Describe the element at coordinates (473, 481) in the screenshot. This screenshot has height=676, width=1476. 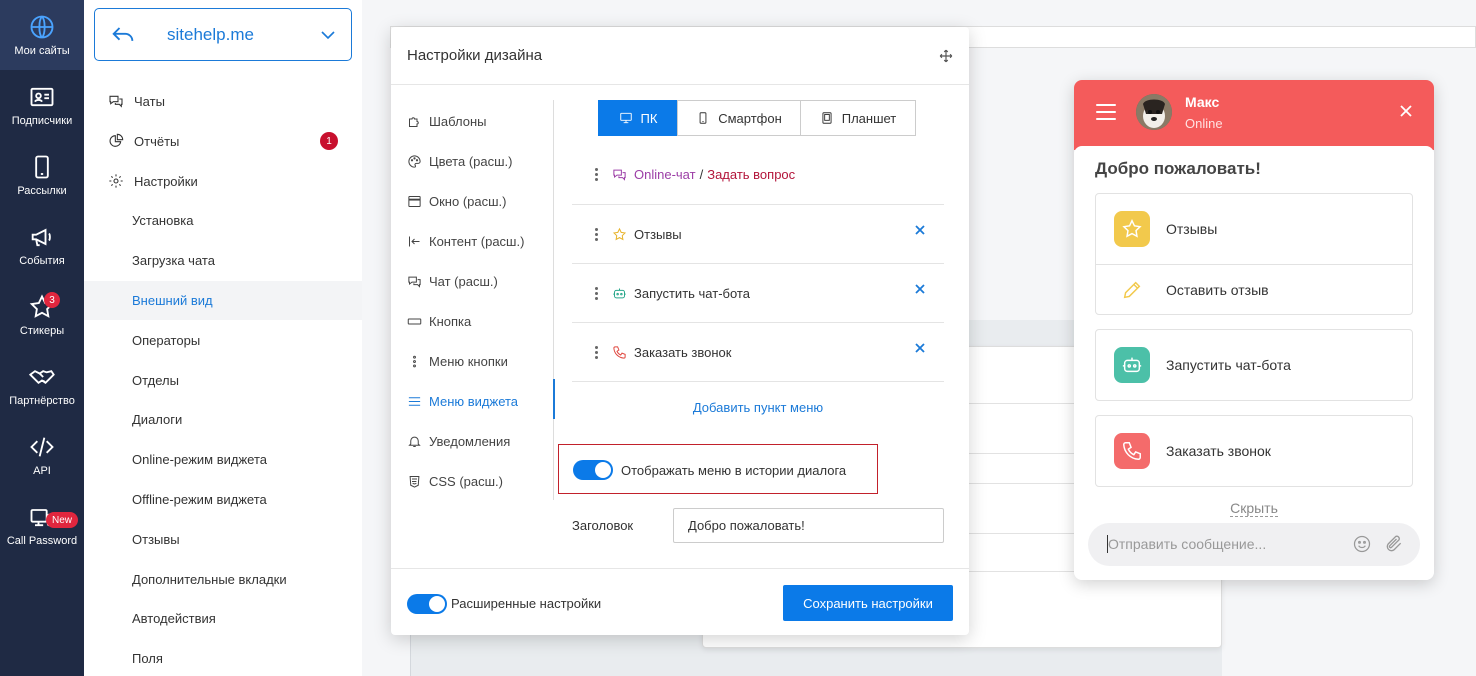
I see `tab-css: CSS (расш.)` at that location.